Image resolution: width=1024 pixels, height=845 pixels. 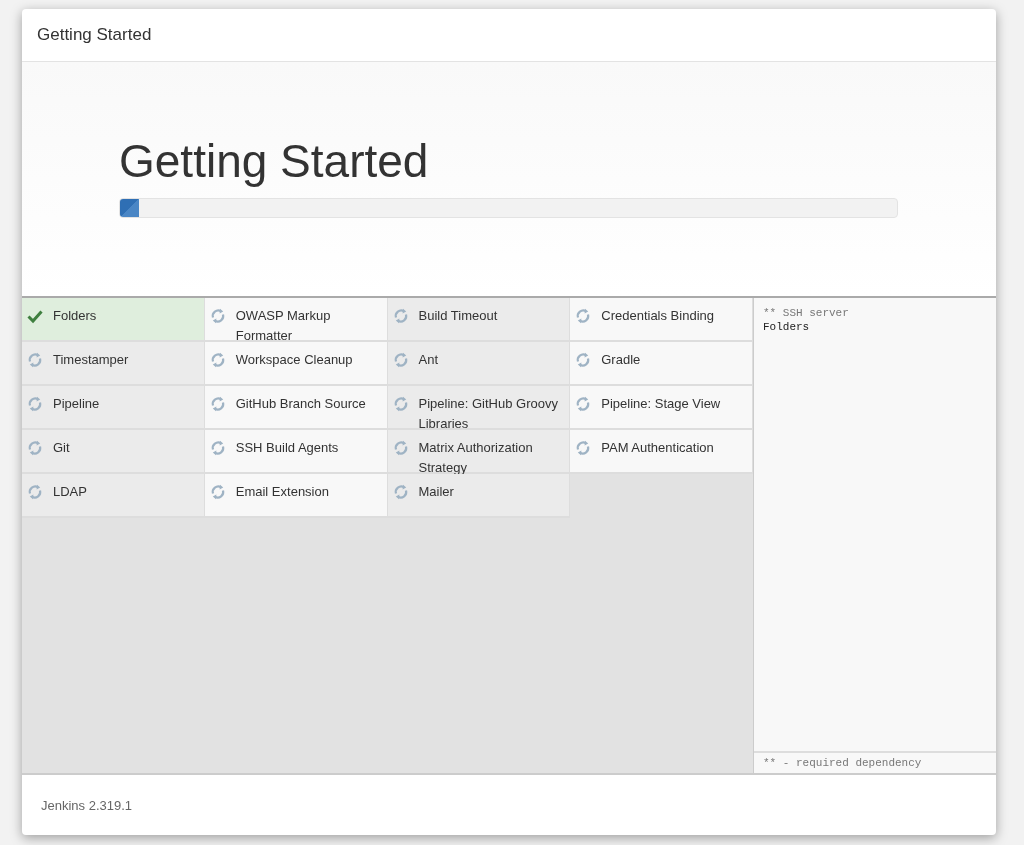 I want to click on plugin-name: Pipeline: GitHub Groovy Libraries, so click(x=488, y=414).